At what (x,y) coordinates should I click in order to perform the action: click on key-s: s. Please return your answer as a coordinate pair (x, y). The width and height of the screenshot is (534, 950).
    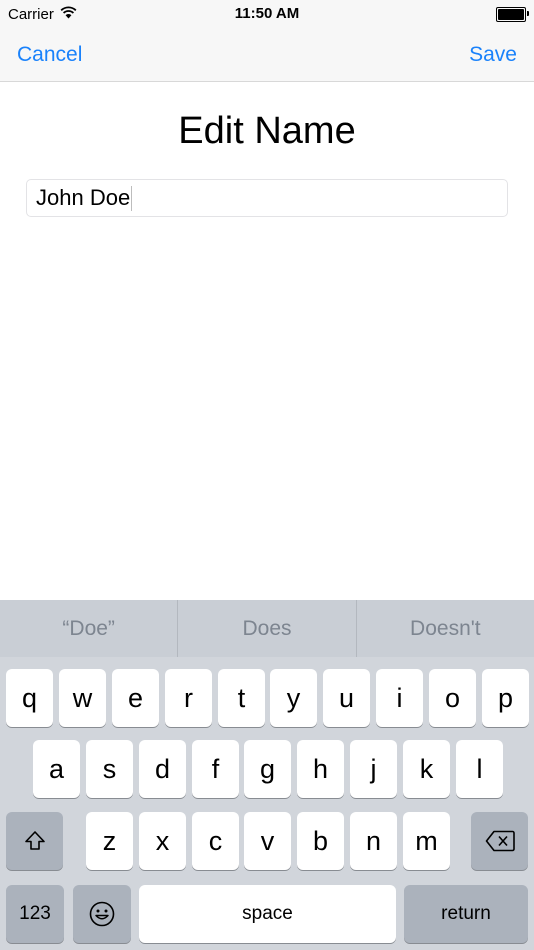
    Looking at the image, I should click on (109, 769).